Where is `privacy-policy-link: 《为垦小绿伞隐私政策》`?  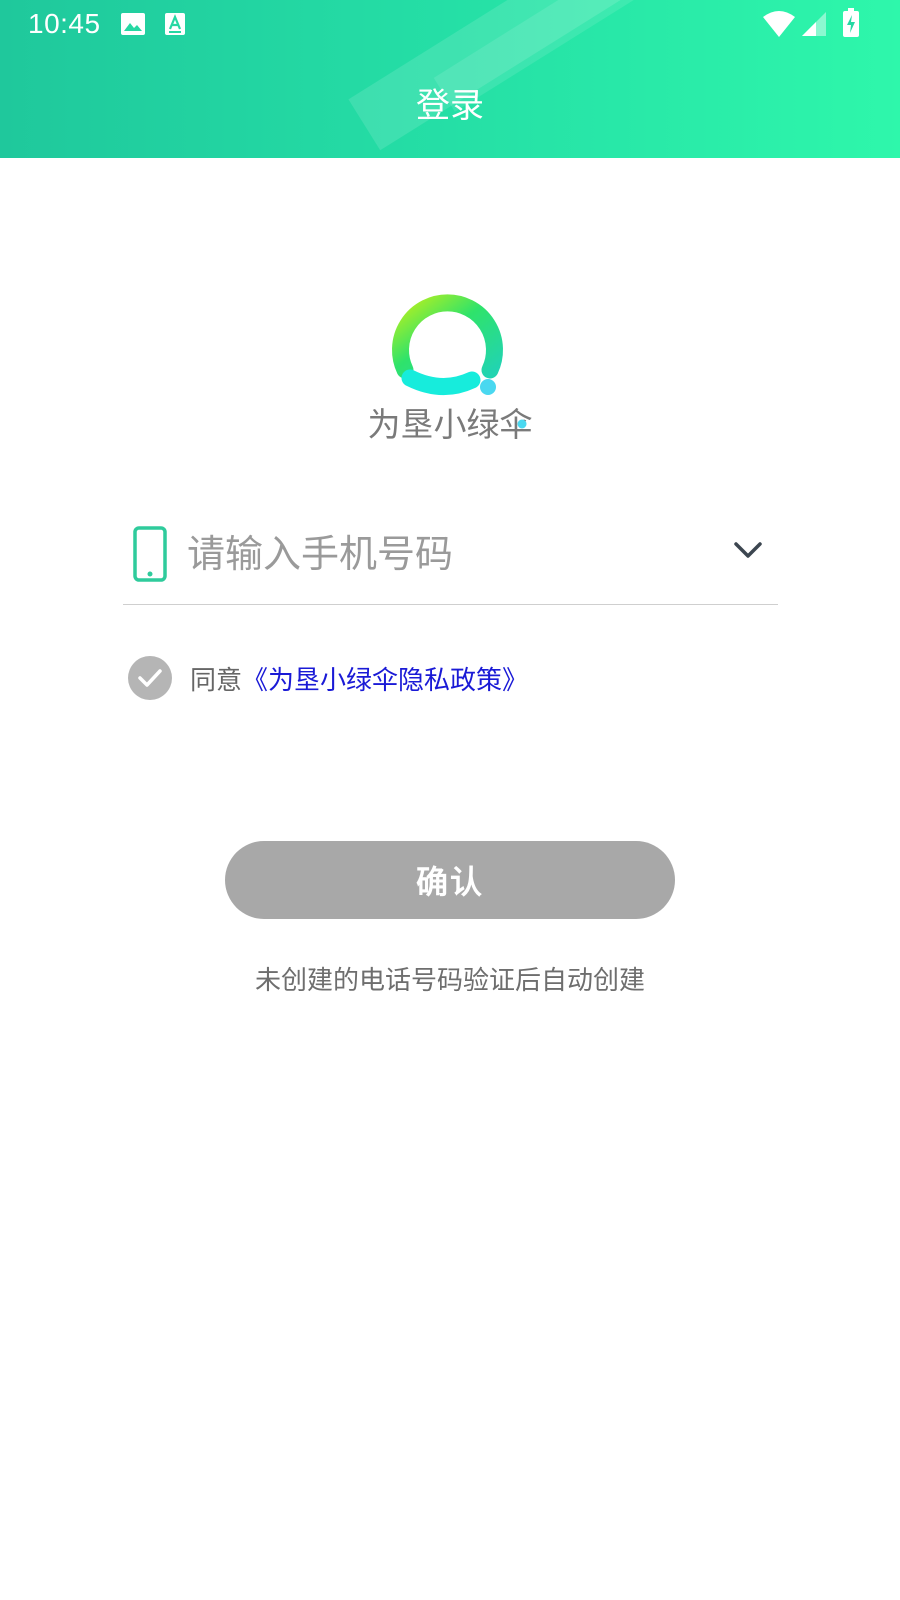
privacy-policy-link: 《为垦小绿伞隐私政策》 is located at coordinates (385, 678).